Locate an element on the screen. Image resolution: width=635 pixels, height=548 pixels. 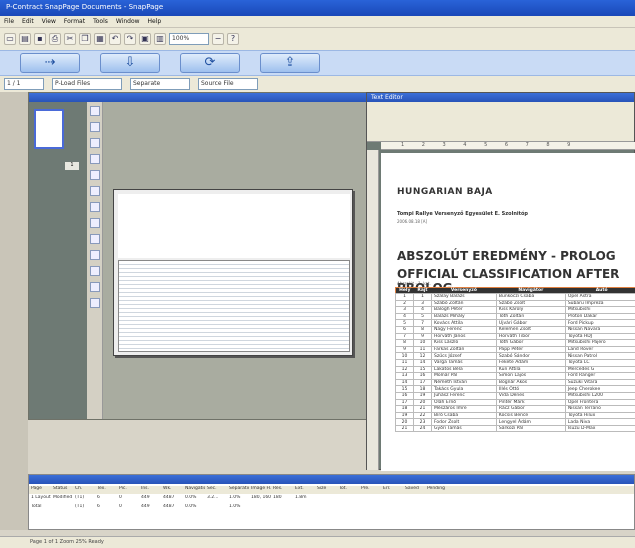
layer-tool-icon is located at coordinates (95, 191).